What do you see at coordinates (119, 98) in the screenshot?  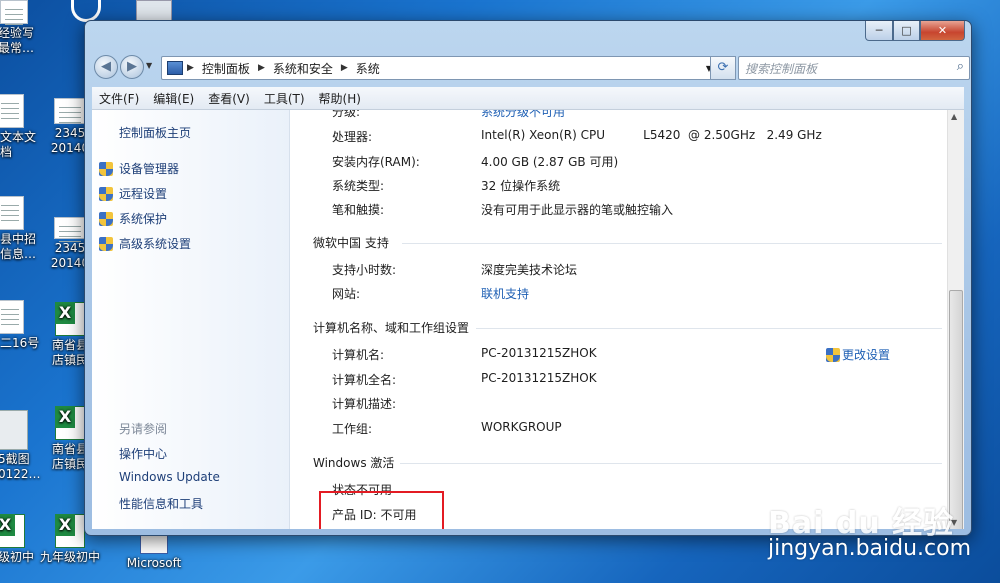 I see `menu-file: 文件(F)` at bounding box center [119, 98].